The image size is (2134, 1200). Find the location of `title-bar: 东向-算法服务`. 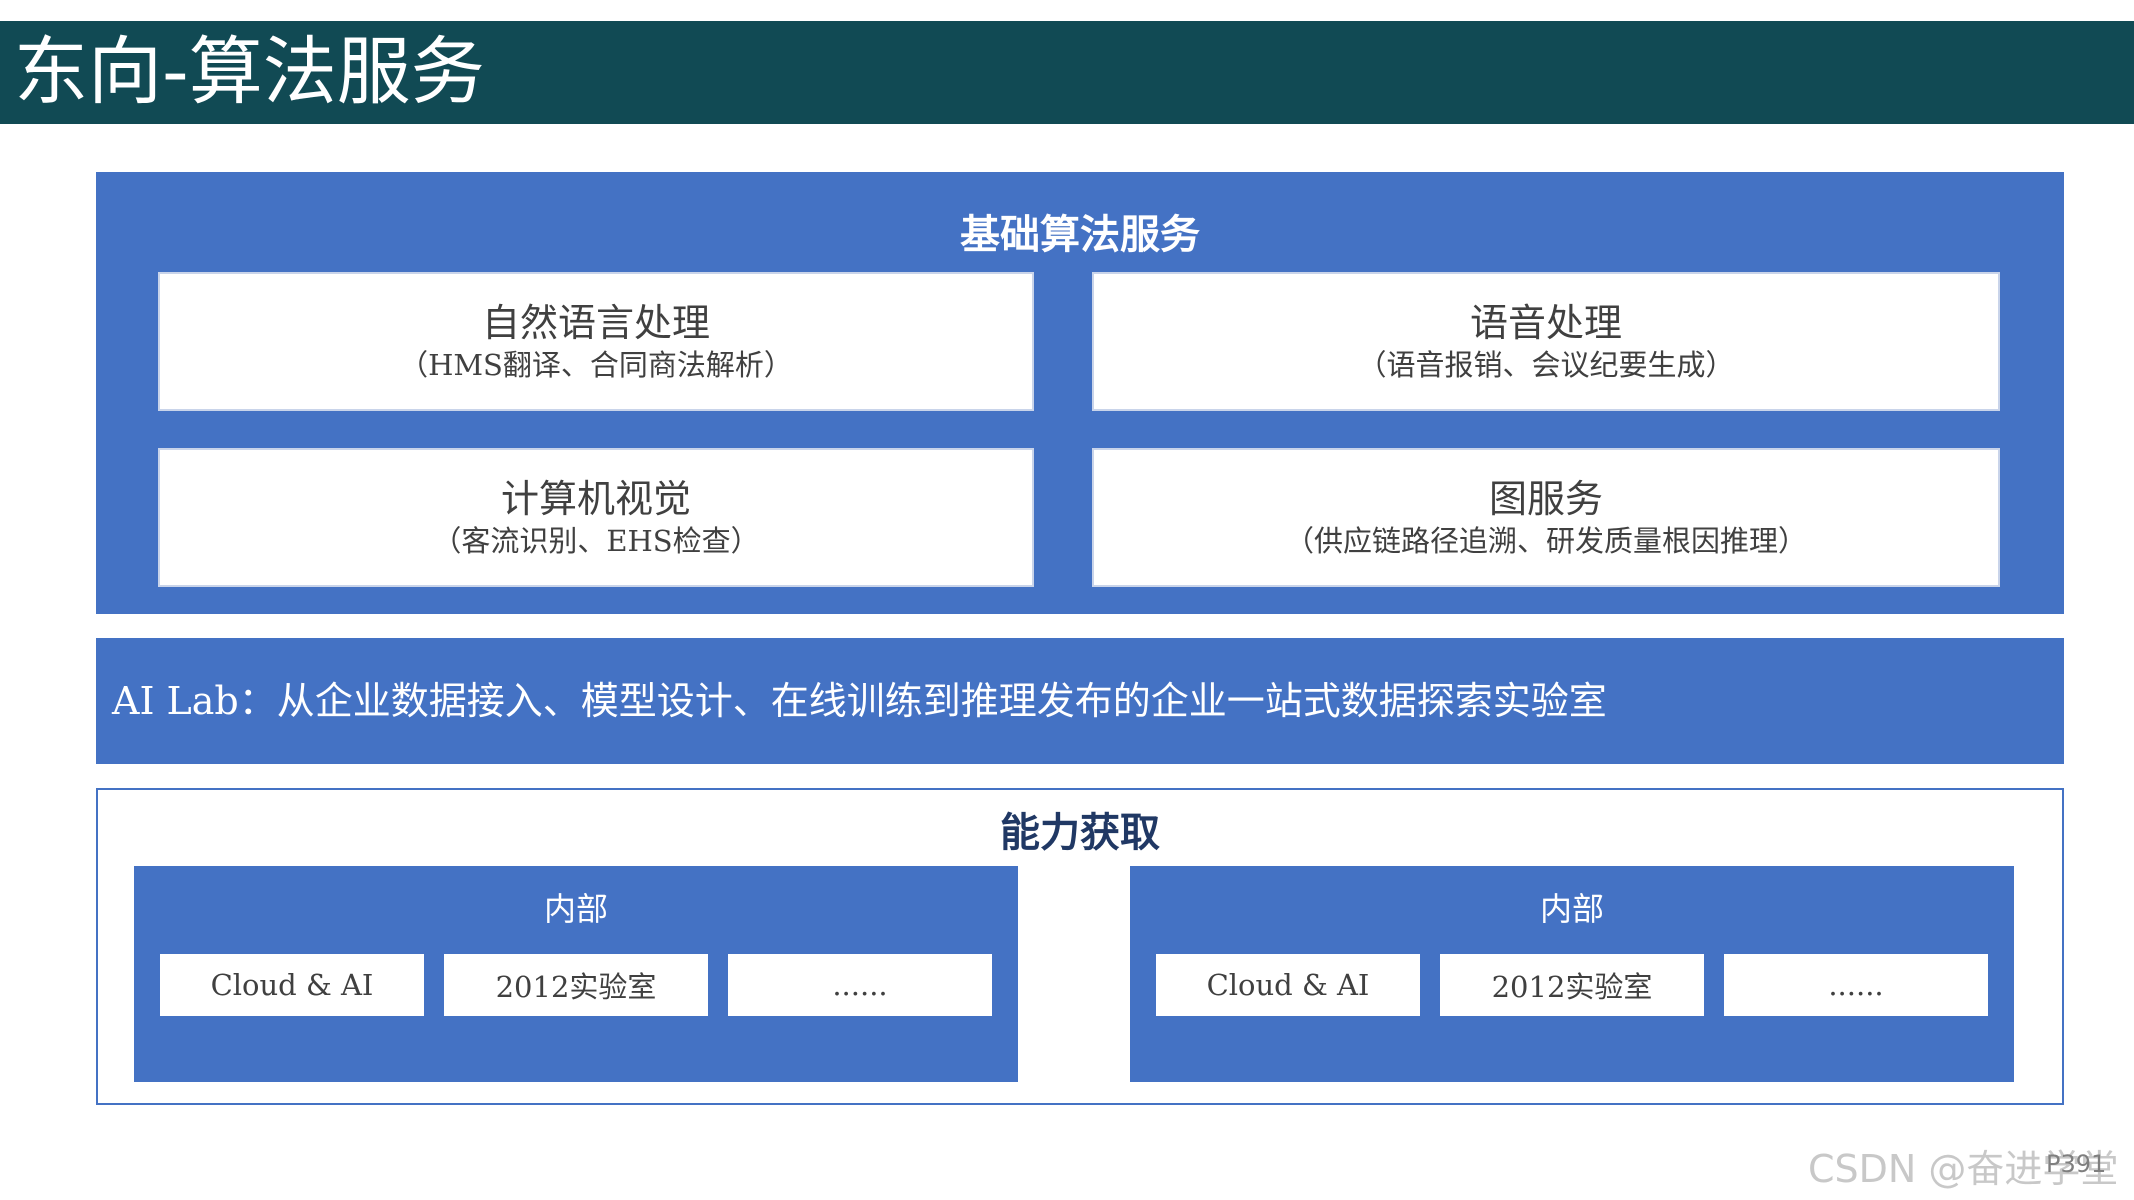

title-bar: 东向-算法服务 is located at coordinates (1067, 72).